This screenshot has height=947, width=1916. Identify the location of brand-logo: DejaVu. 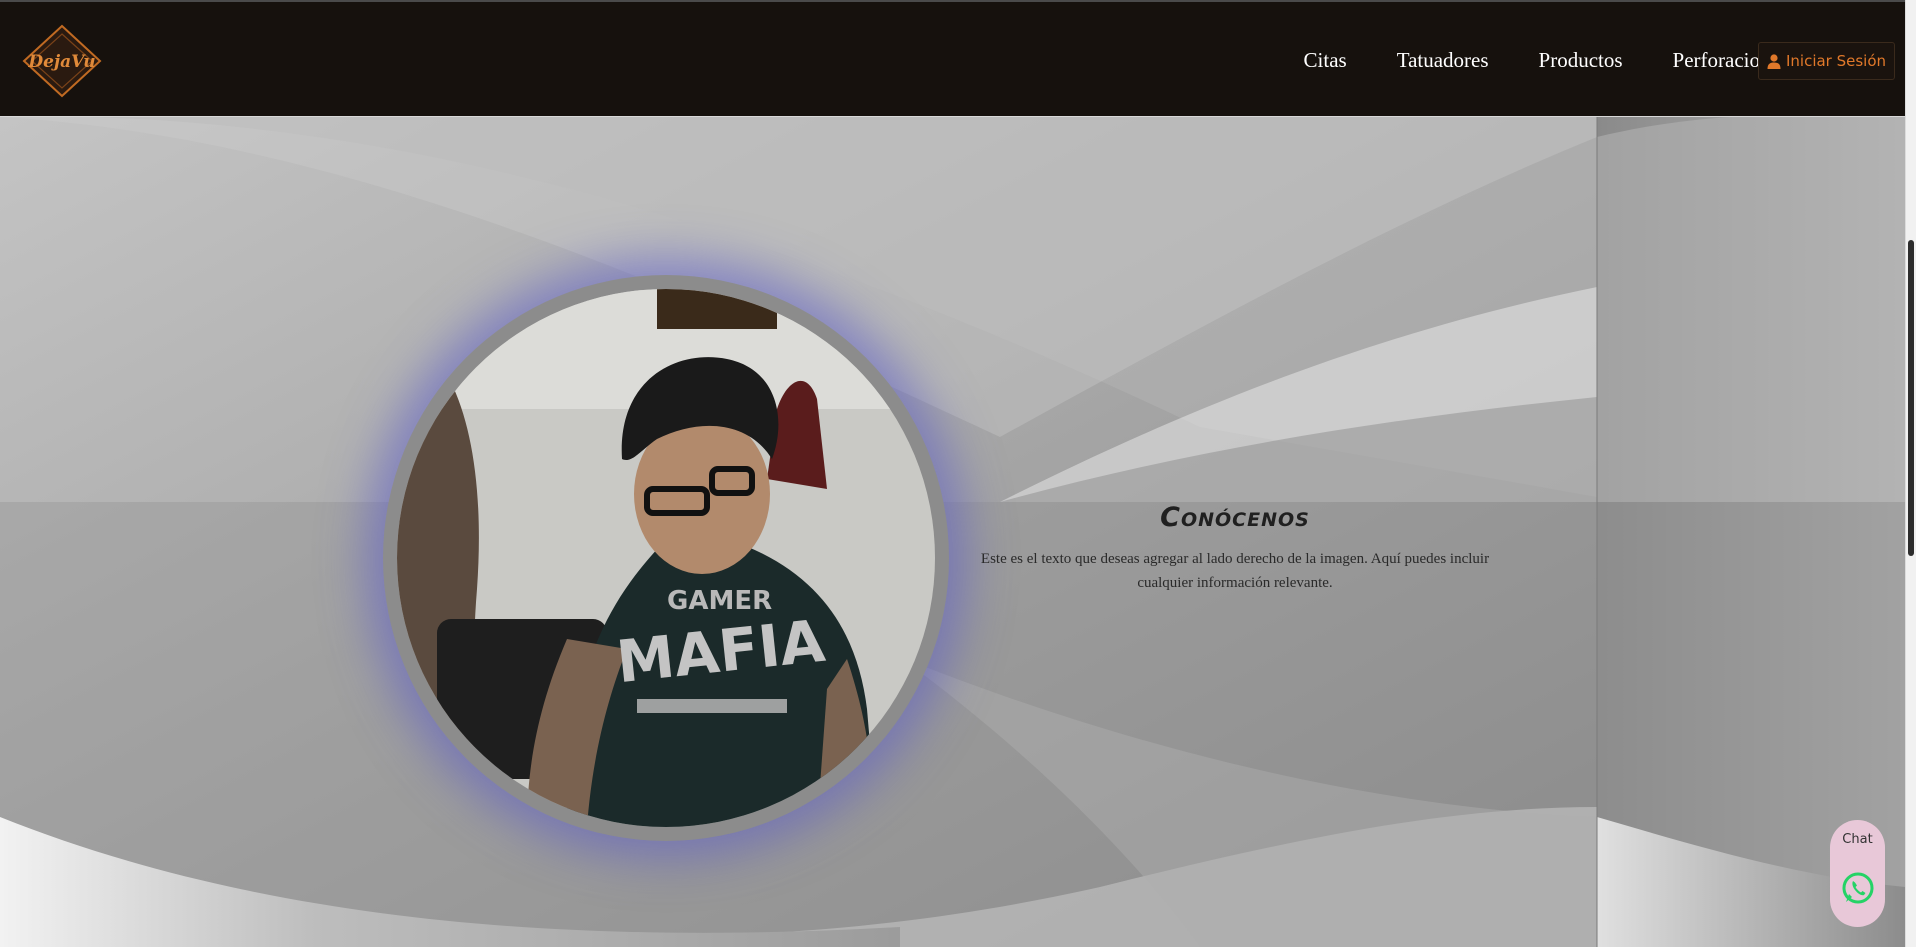
(62, 61).